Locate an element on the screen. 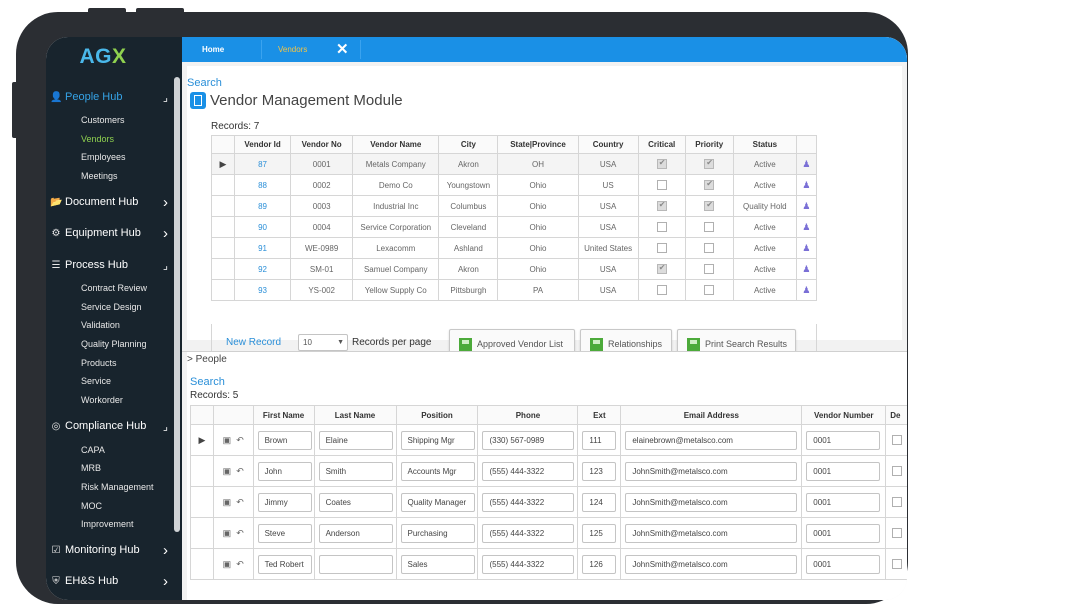 This screenshot has width=1080, height=608. position-field: Accounts Mgr is located at coordinates (437, 471).